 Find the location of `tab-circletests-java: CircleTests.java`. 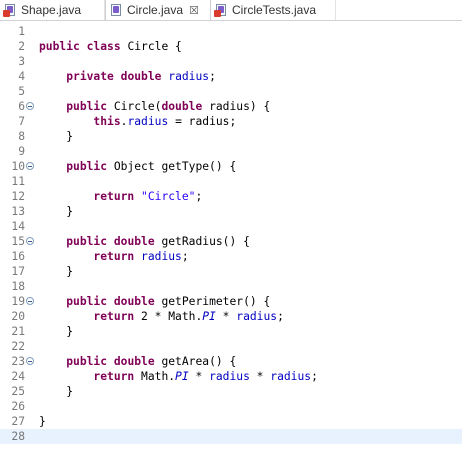

tab-circletests-java: CircleTests.java is located at coordinates (273, 10).